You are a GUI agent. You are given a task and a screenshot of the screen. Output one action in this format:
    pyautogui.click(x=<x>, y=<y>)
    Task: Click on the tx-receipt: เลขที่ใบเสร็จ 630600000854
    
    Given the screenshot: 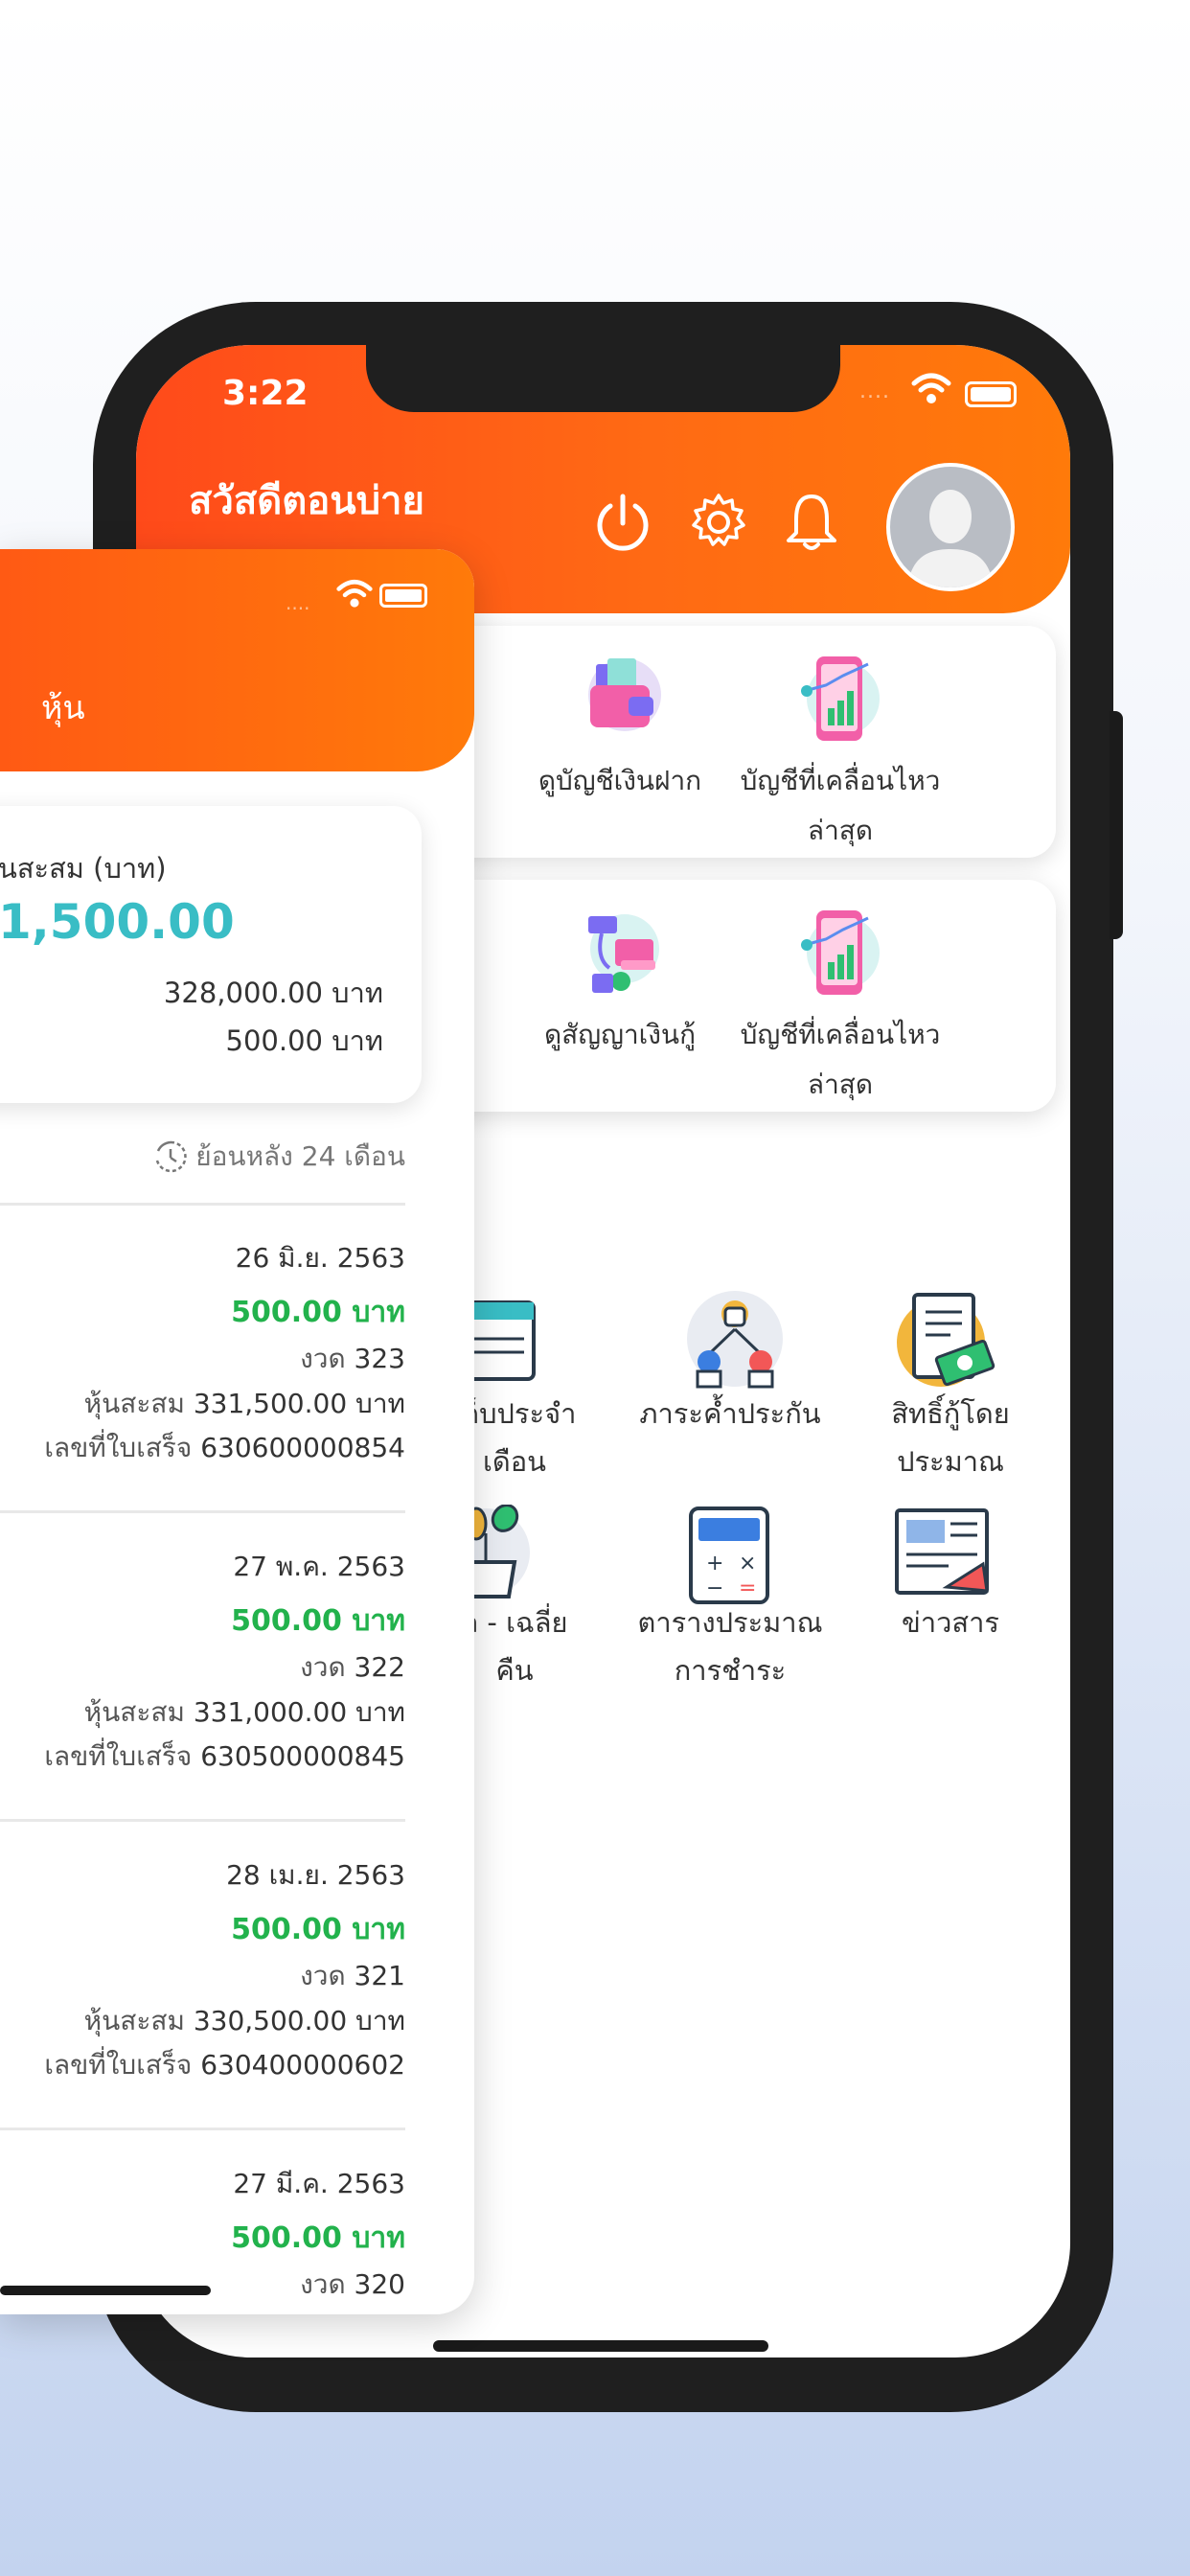 What is the action you would take?
    pyautogui.click(x=225, y=1447)
    